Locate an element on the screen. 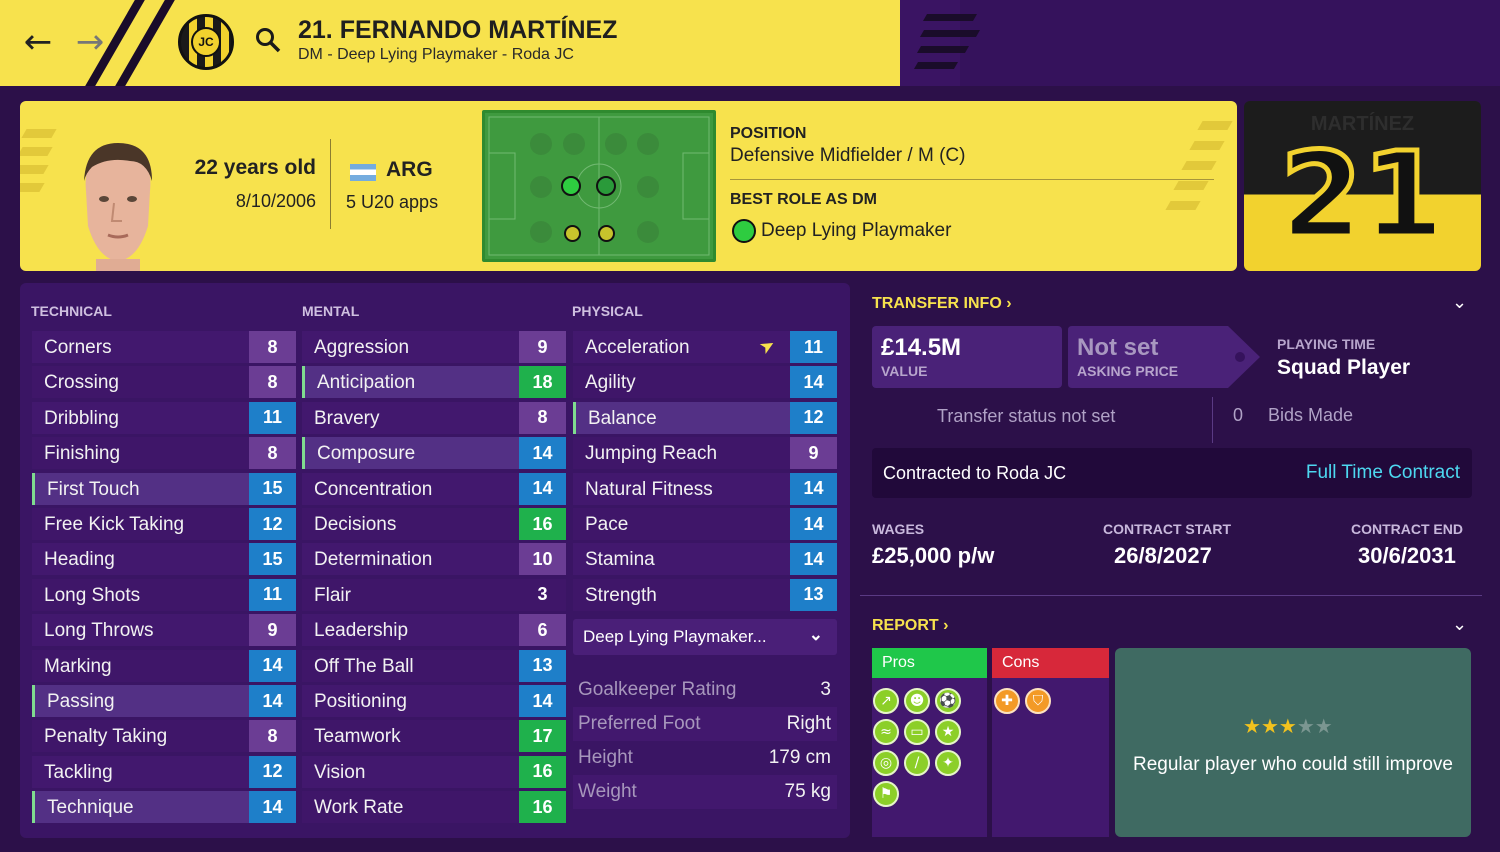  role-select: Deep Lying Playmaker... ⌄ is located at coordinates (705, 637).